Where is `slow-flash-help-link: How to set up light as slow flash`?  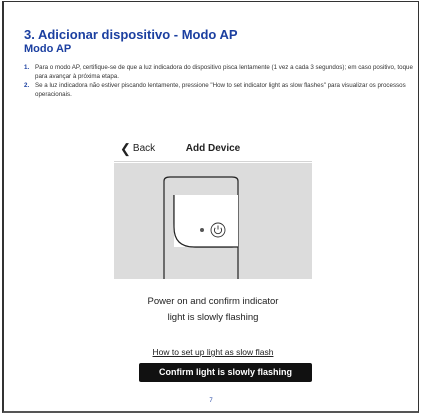
slow-flash-help-link: How to set up light as slow flash is located at coordinates (213, 352).